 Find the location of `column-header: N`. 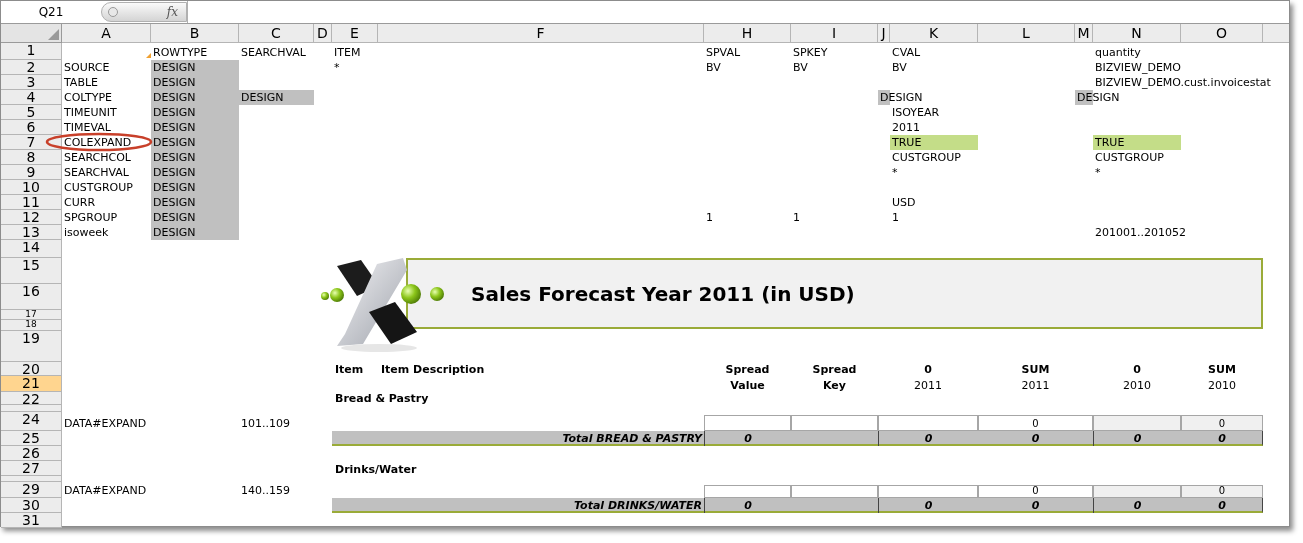

column-header: N is located at coordinates (1137, 33).